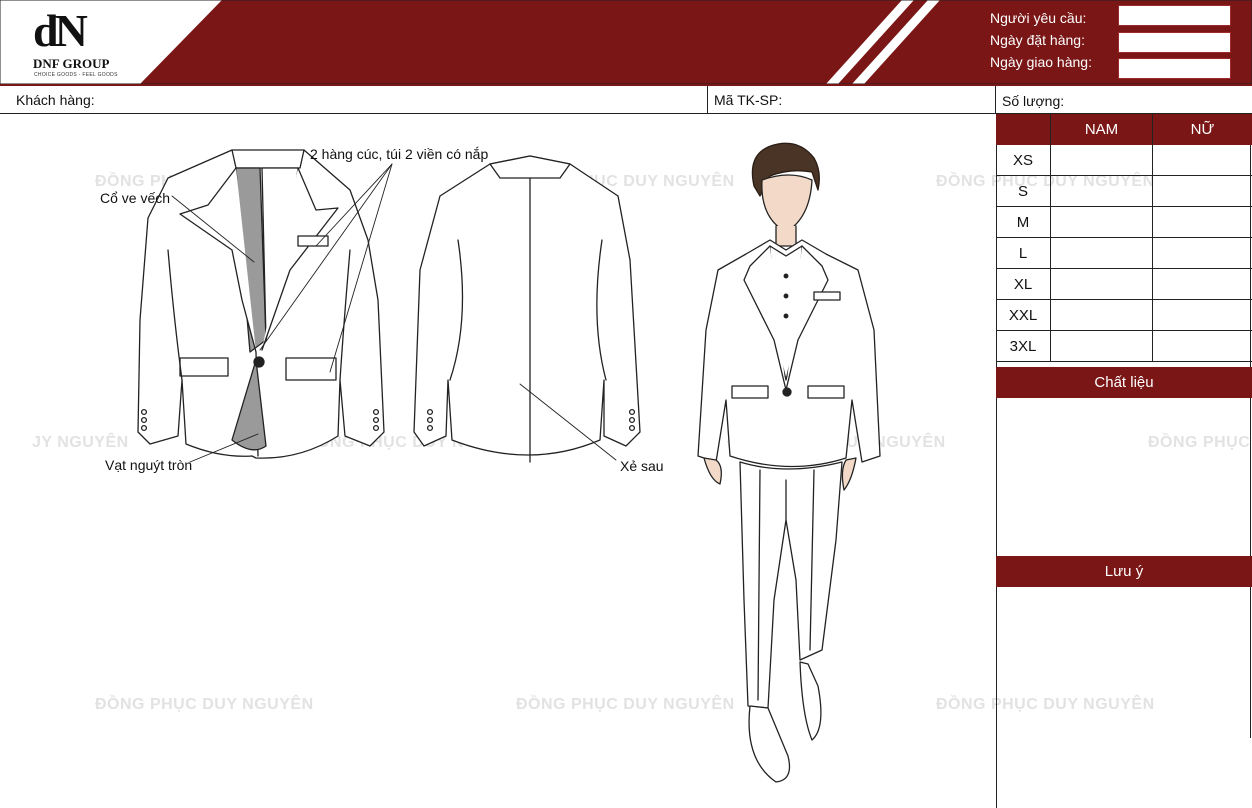 The image size is (1252, 808). I want to click on size-row: S, so click(1124, 191).